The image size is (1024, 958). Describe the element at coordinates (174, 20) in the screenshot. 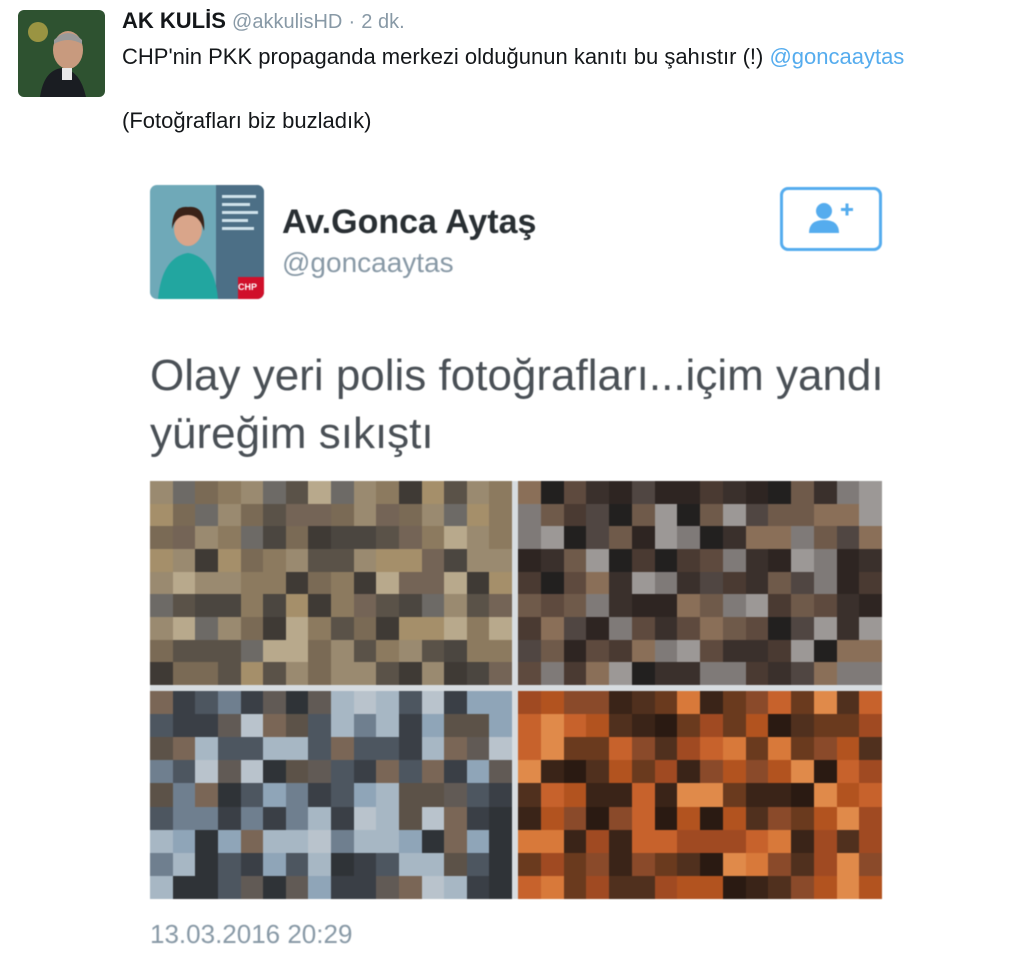

I see `author-name: AK KULİS` at that location.